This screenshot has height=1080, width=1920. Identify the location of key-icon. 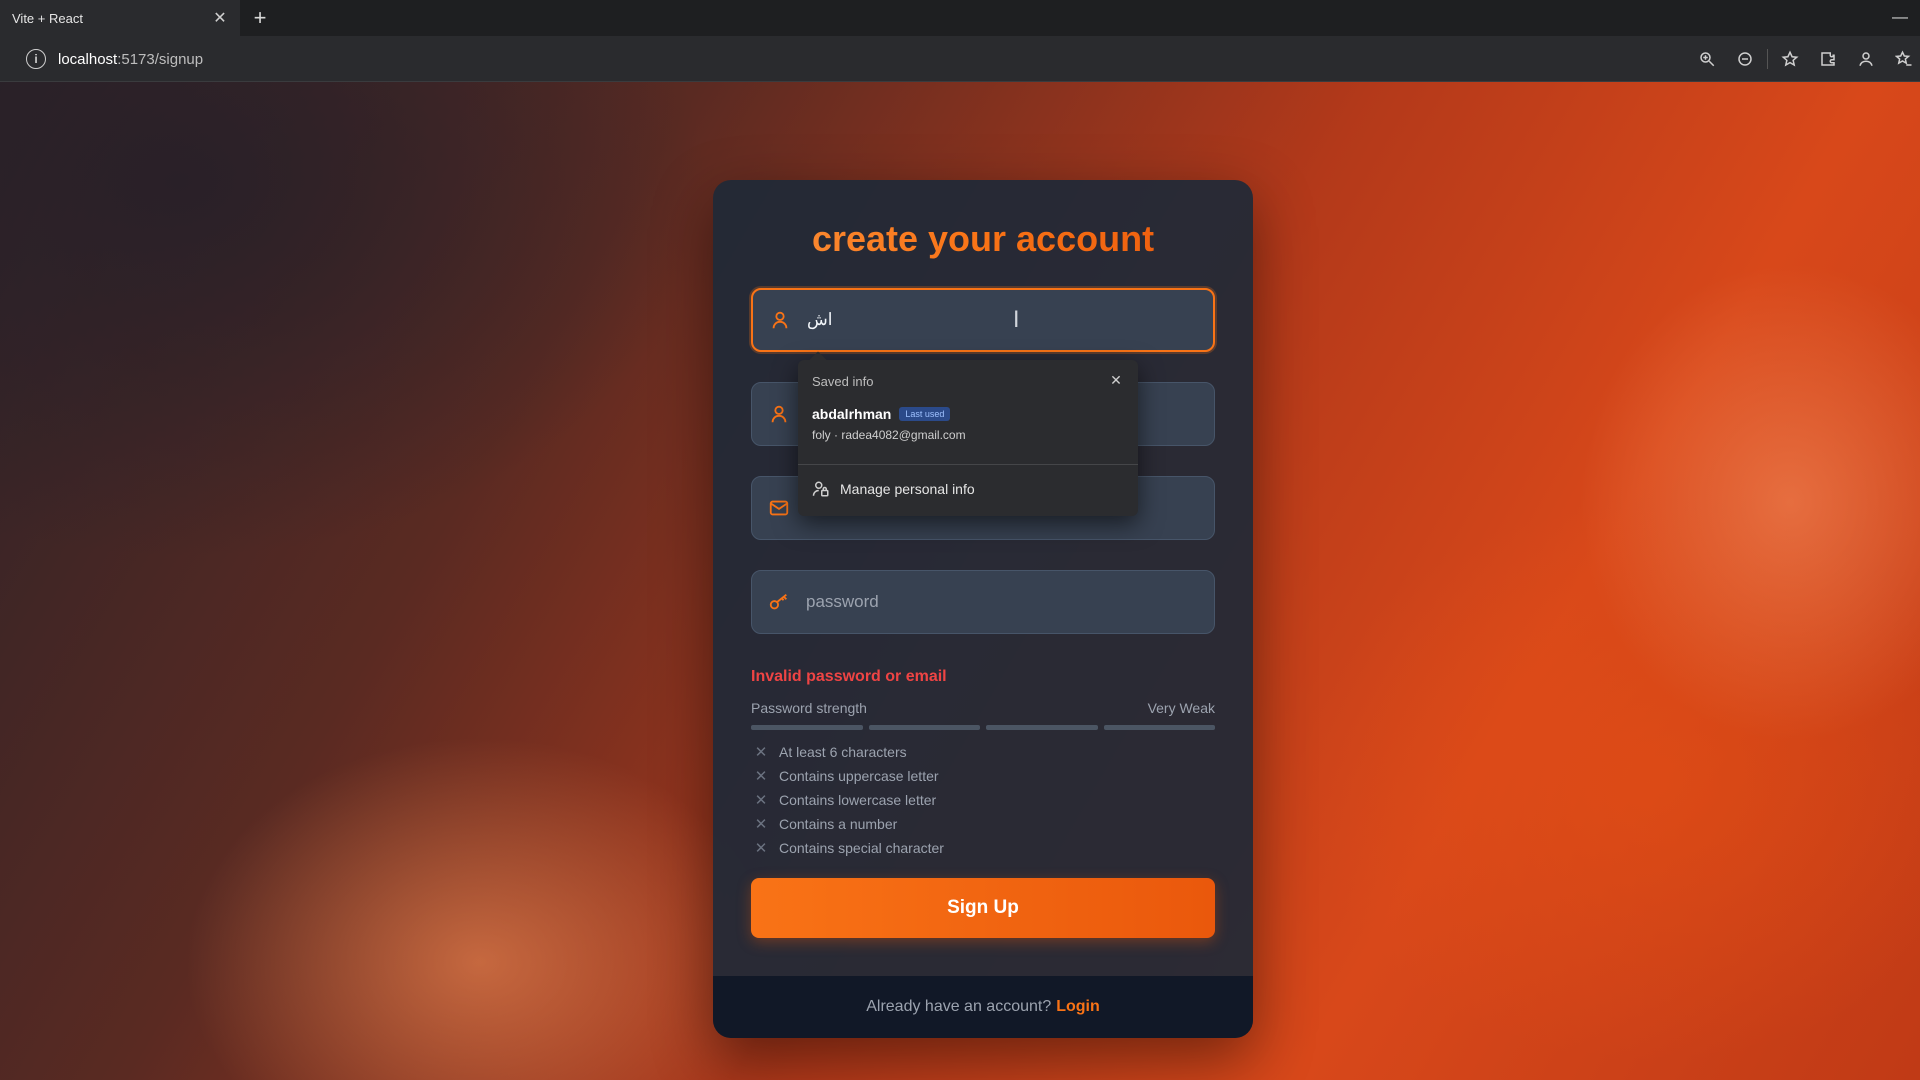
(779, 602).